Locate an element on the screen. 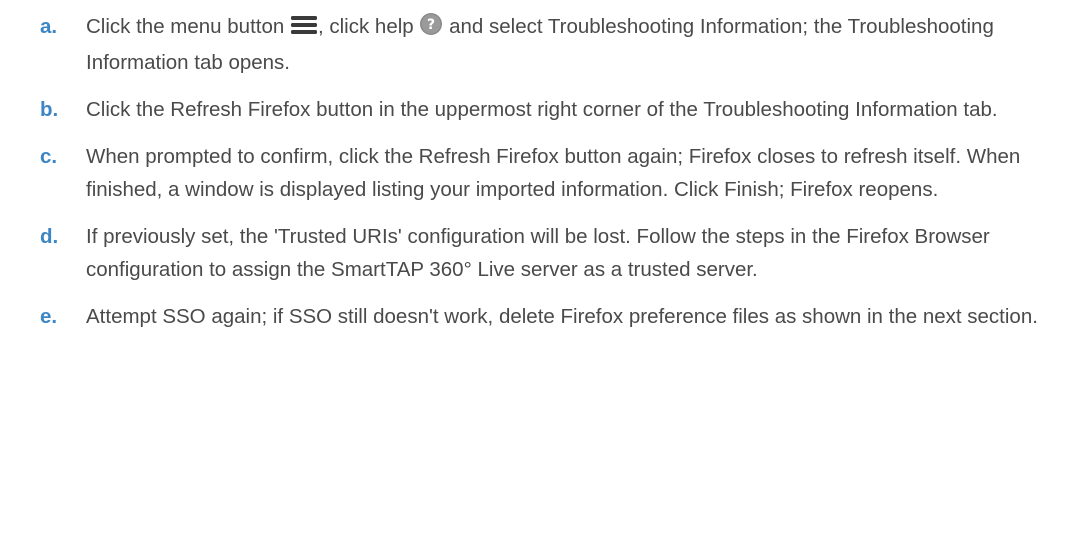  step-letter: e. is located at coordinates (49, 316).